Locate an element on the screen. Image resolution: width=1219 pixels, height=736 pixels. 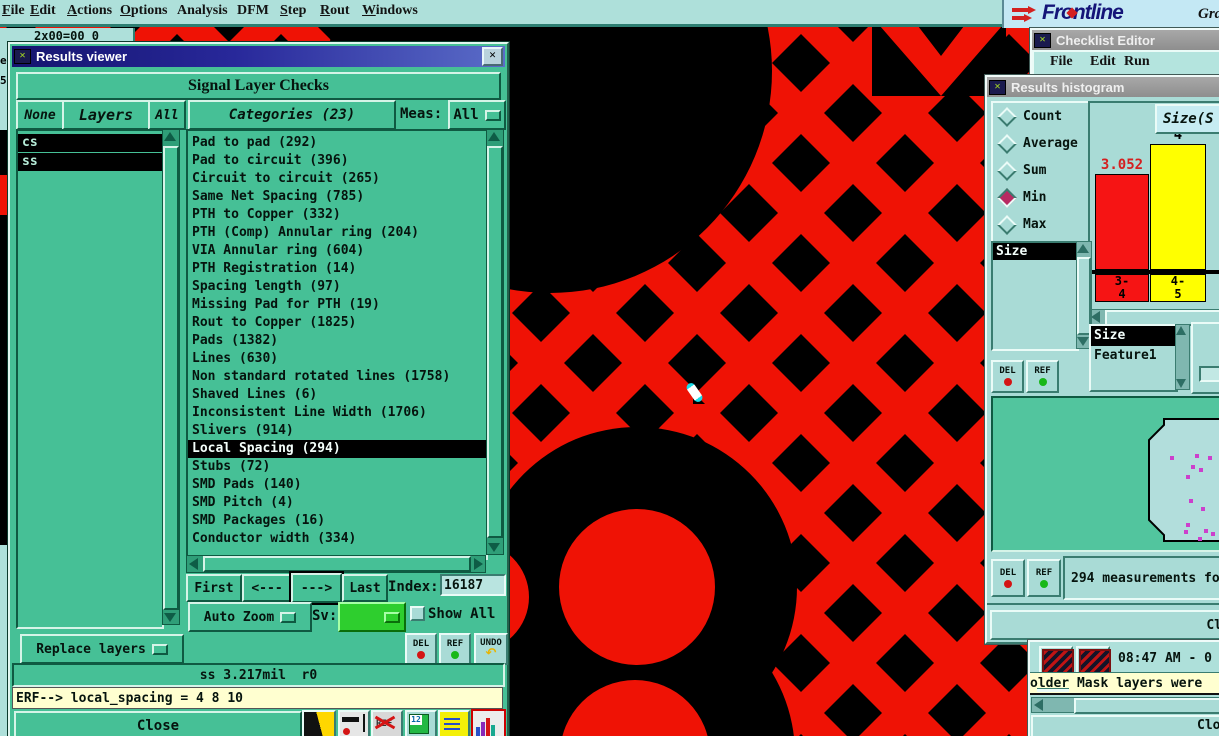
menu-item: Rout is located at coordinates (335, 11).